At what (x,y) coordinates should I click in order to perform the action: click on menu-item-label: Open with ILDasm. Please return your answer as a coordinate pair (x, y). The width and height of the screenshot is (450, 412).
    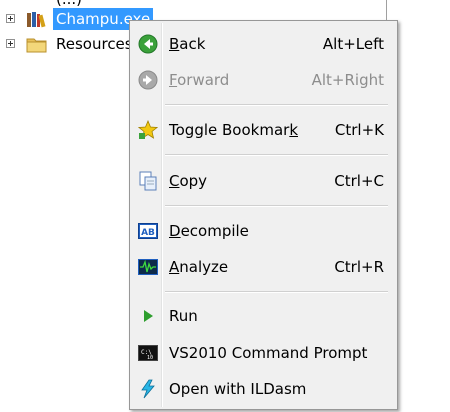
    Looking at the image, I should click on (238, 389).